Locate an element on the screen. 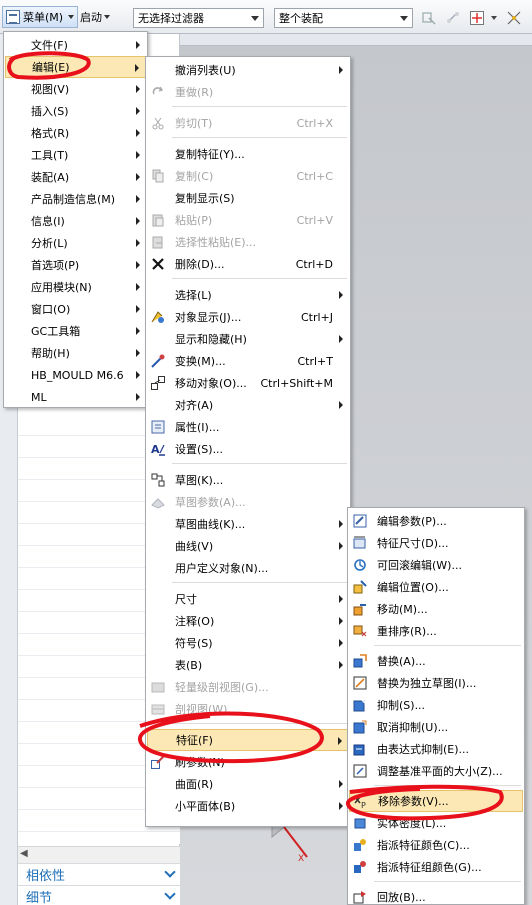  edit-menu-item: 尺寸 is located at coordinates (248, 599).